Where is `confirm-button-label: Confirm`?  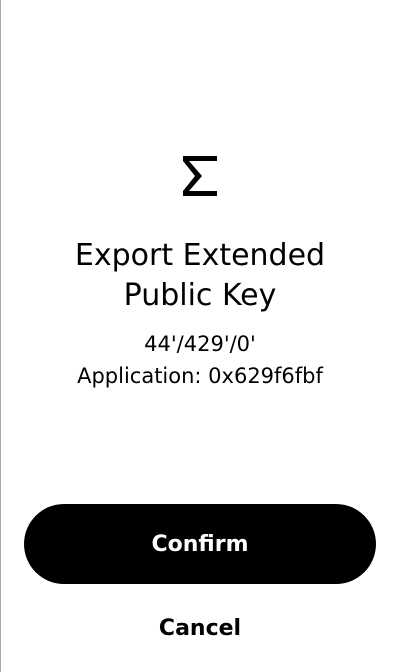 confirm-button-label: Confirm is located at coordinates (200, 544).